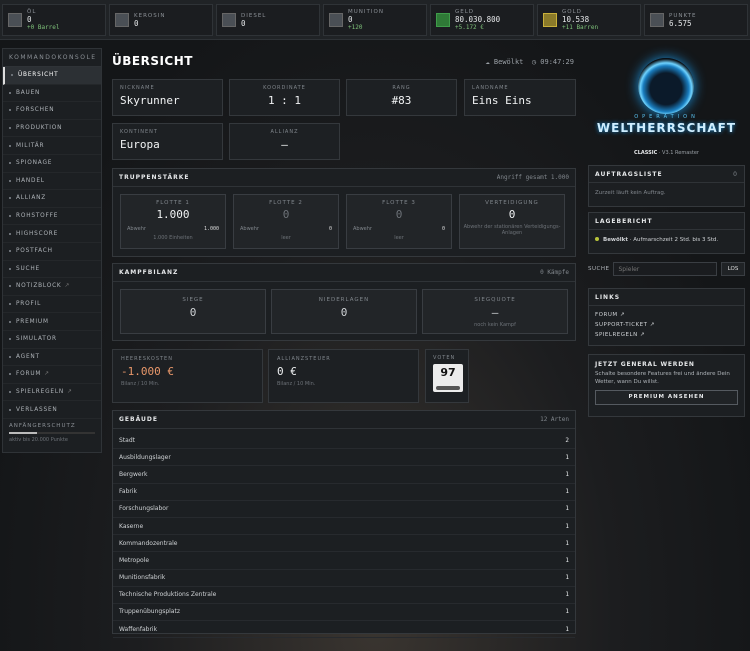 This screenshot has width=750, height=651. What do you see at coordinates (52, 76) in the screenshot?
I see `sidebar-item-übersicht: ÜBERSICHT` at bounding box center [52, 76].